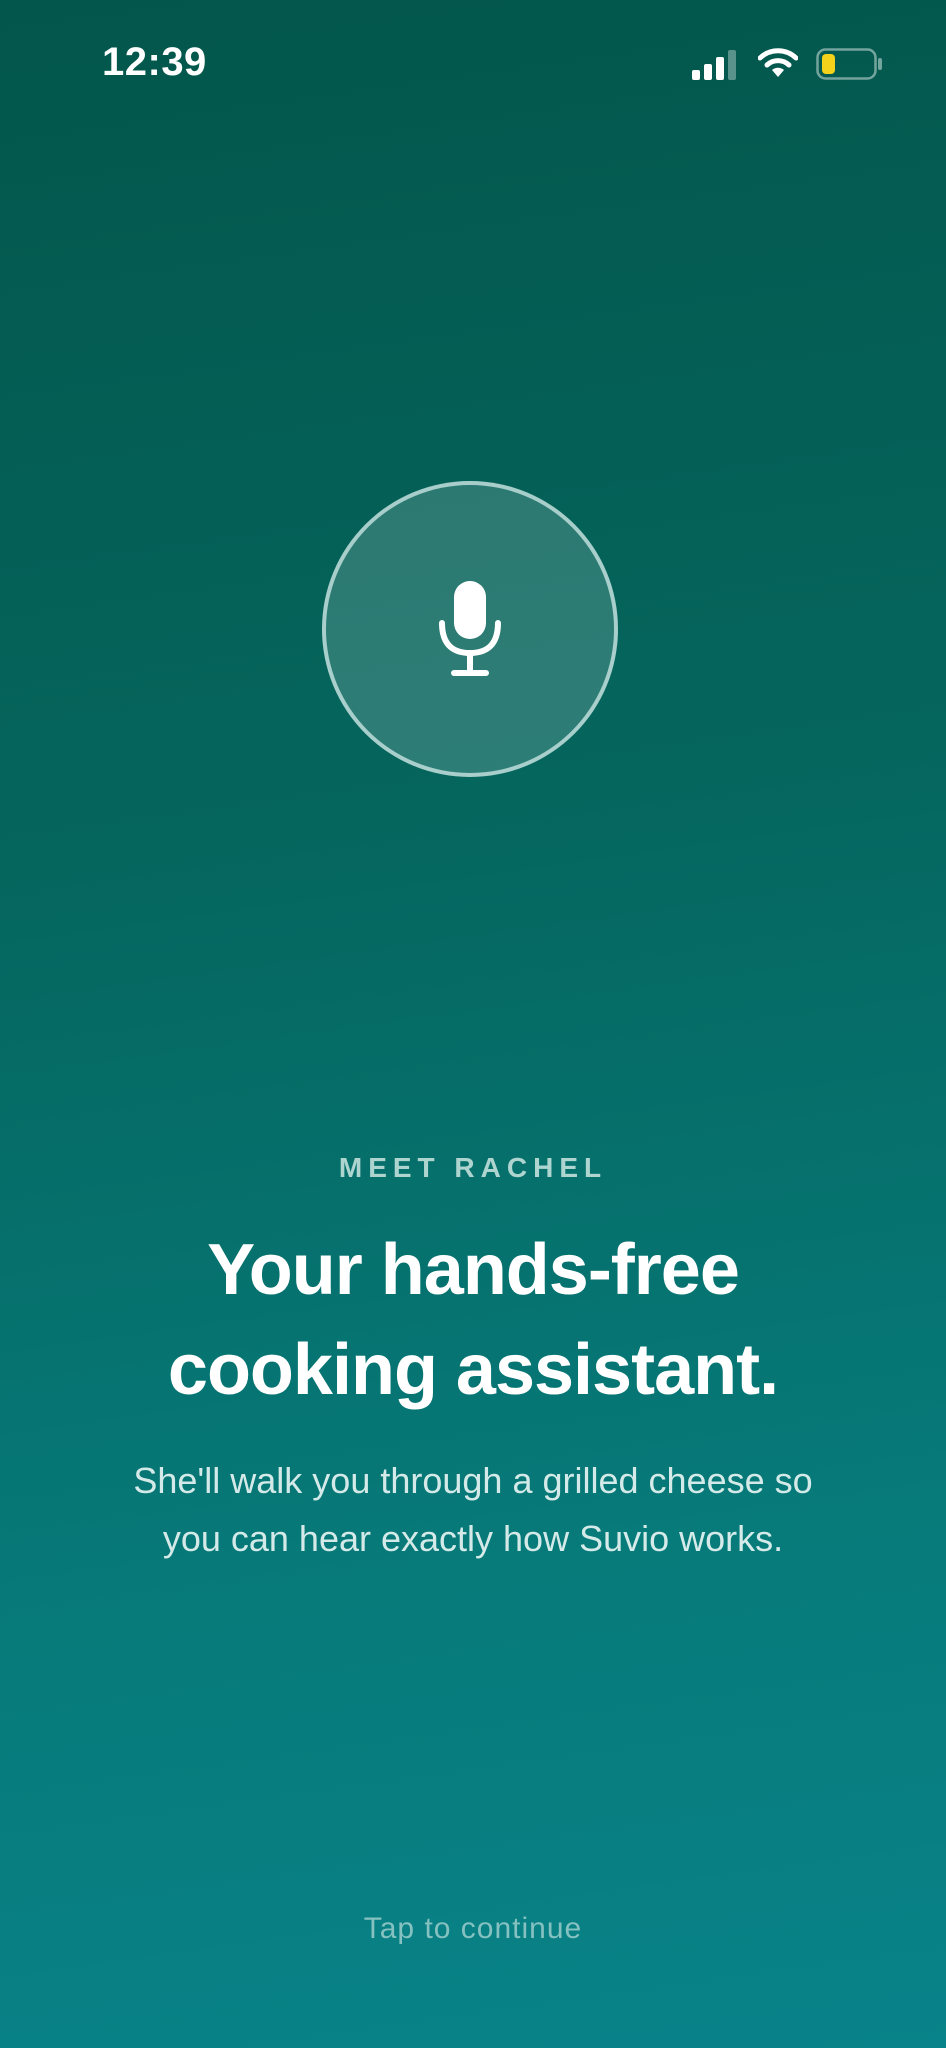  What do you see at coordinates (473, 1538) in the screenshot?
I see `subtitle-line: you can hear exactly how Suvio works.` at bounding box center [473, 1538].